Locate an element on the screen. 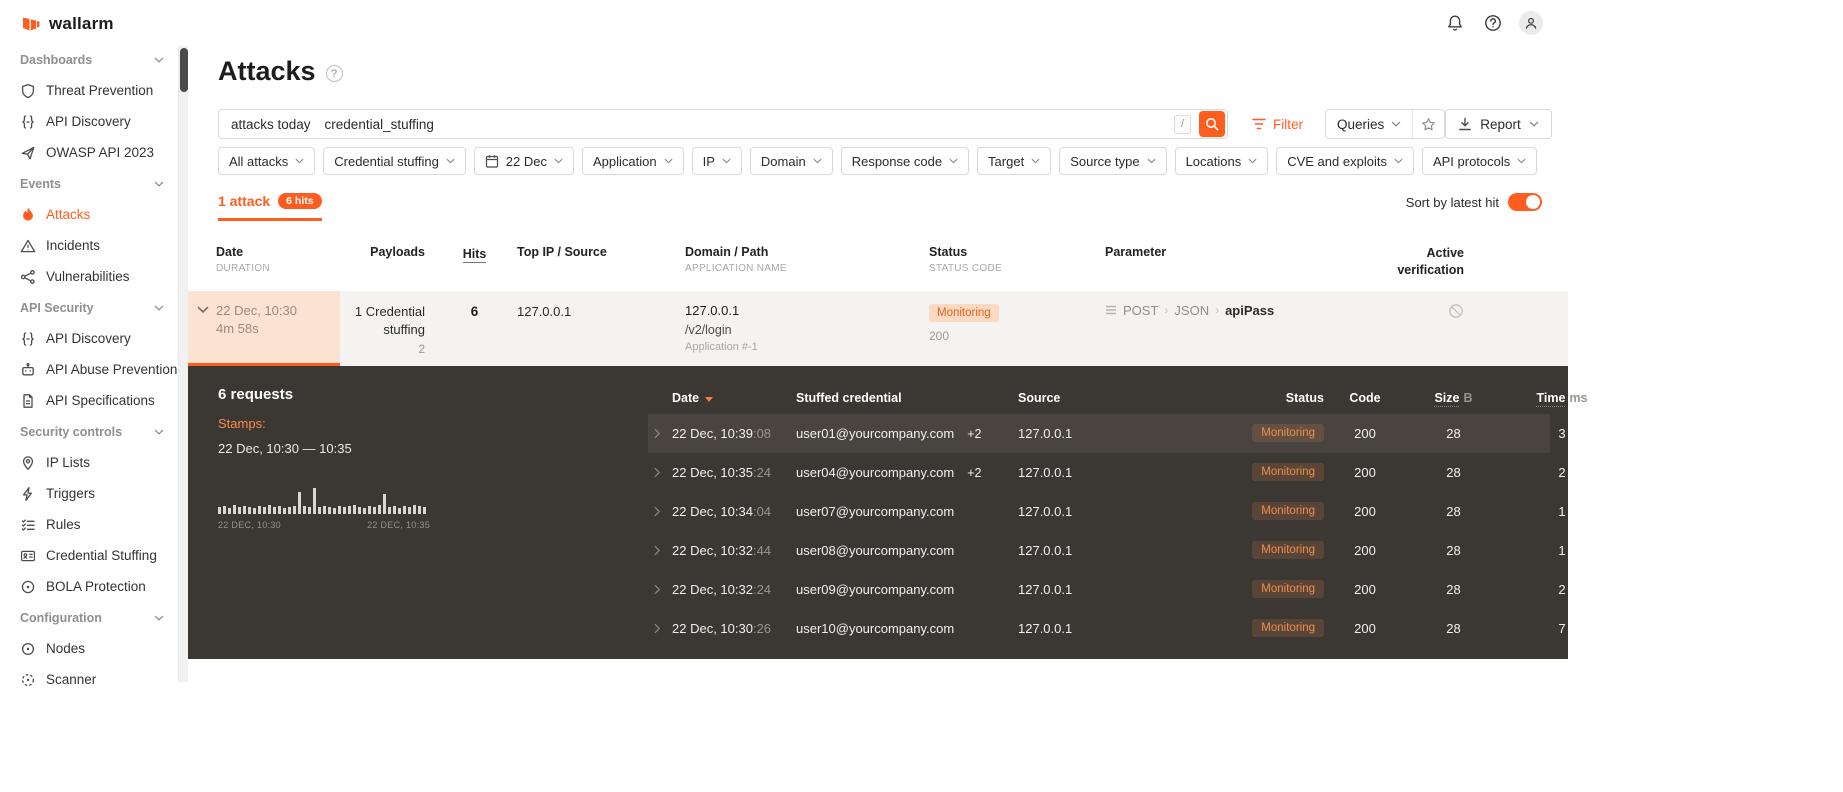 The width and height of the screenshot is (1843, 792). chip-domain: Domain is located at coordinates (791, 161).